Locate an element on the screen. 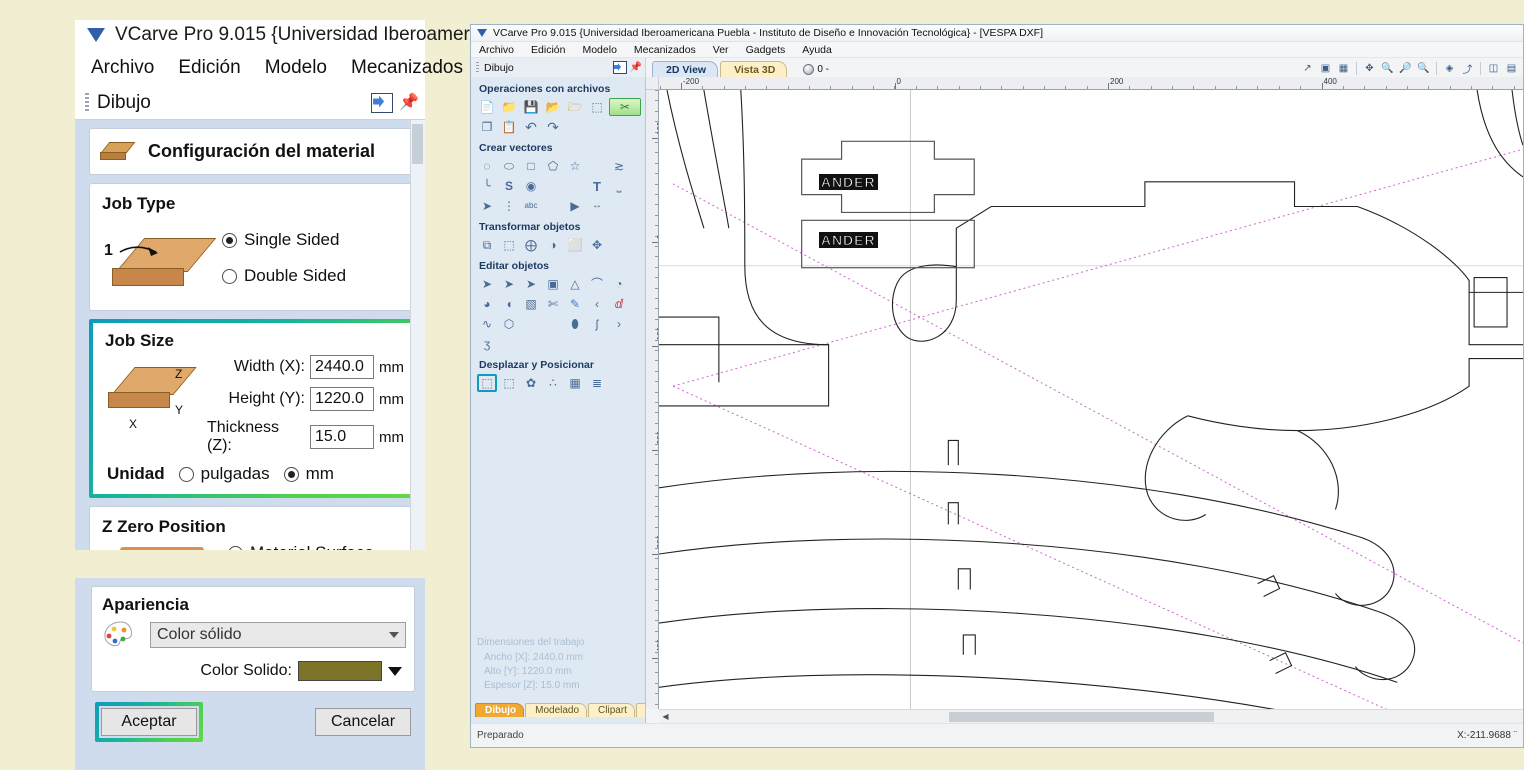 The height and width of the screenshot is (770, 1524). height-input is located at coordinates (342, 399).